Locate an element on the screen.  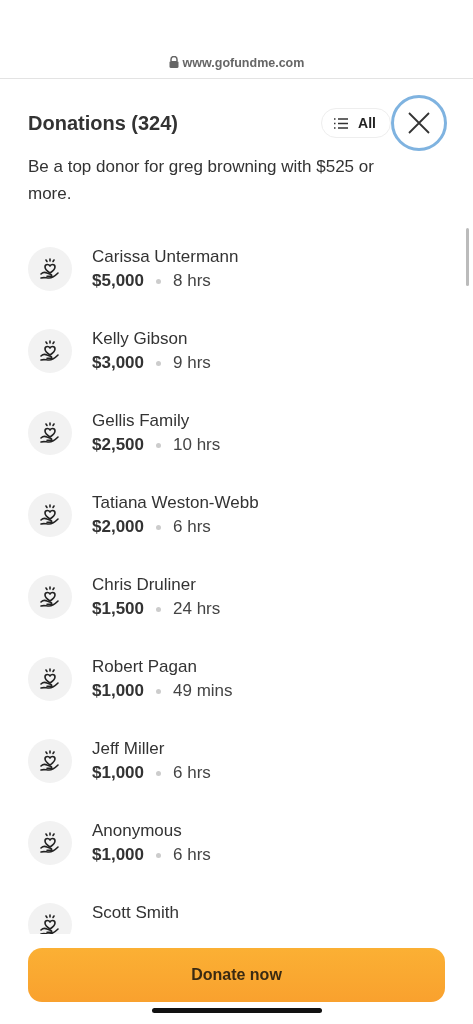
donation-amount: $1,500 is located at coordinates (118, 609).